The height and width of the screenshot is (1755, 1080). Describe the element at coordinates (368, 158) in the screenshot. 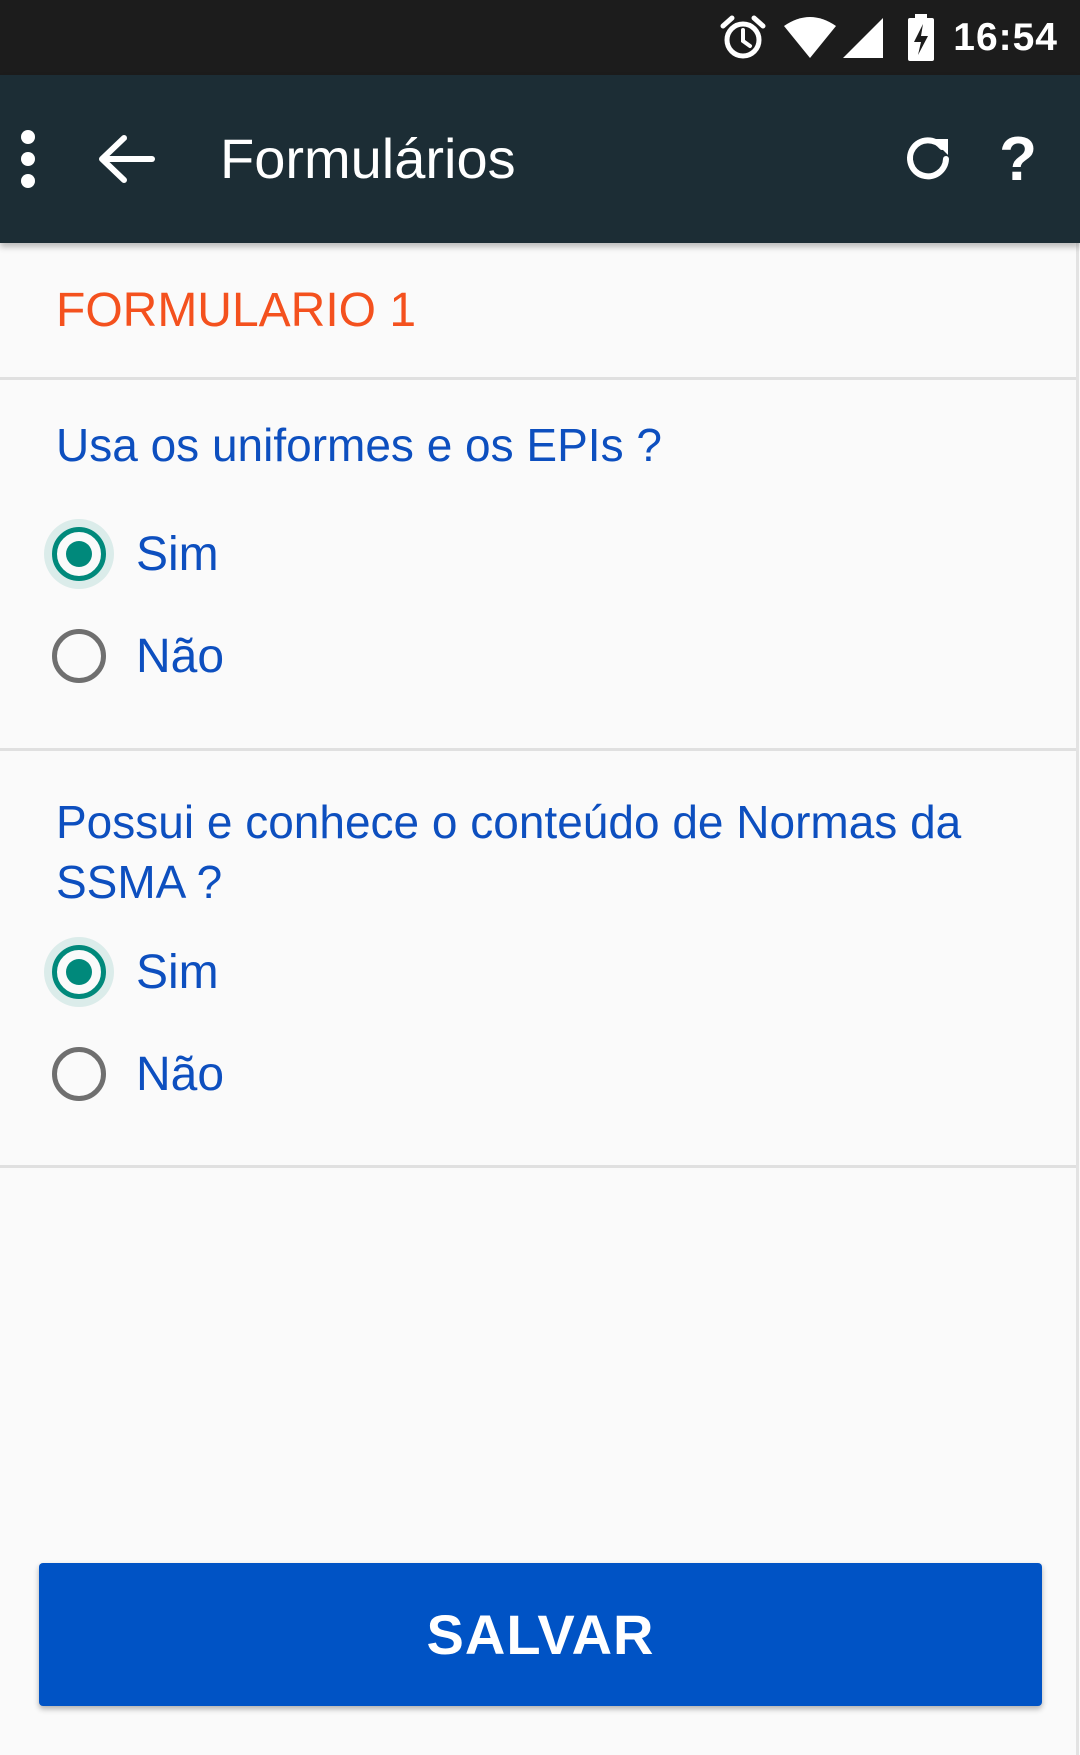

I see `page-title: Formulários` at that location.